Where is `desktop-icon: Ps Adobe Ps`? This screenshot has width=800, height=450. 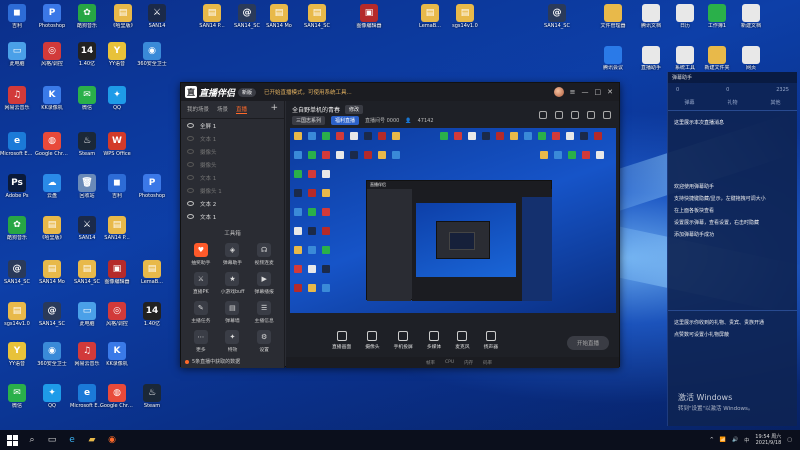
desktop-icon: Ps Adobe Ps is located at coordinates (17, 191).